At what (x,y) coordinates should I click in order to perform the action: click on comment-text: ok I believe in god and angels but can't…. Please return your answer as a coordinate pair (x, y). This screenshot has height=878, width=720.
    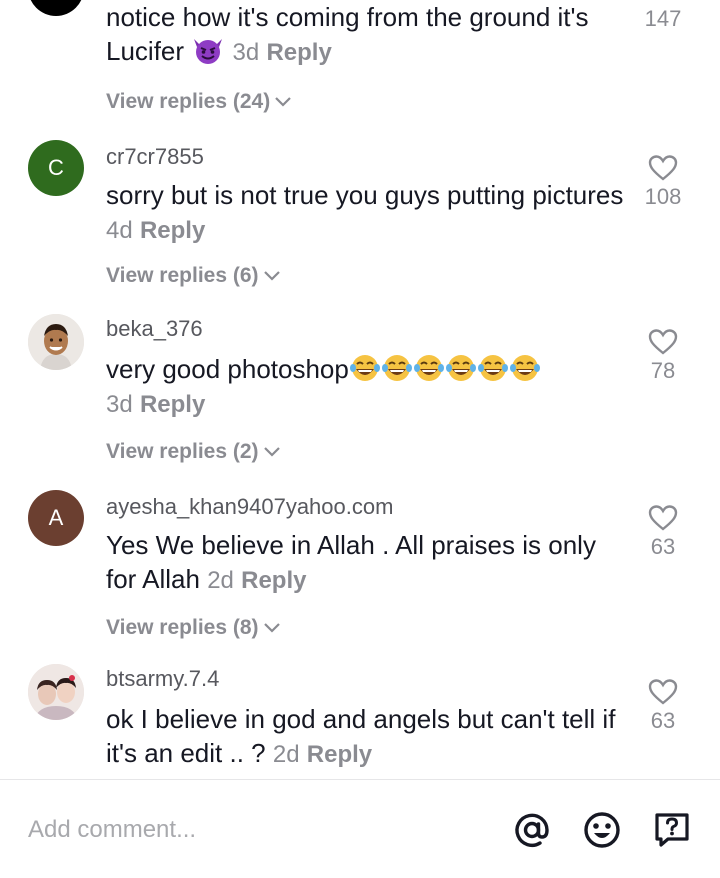
    Looking at the image, I should click on (366, 737).